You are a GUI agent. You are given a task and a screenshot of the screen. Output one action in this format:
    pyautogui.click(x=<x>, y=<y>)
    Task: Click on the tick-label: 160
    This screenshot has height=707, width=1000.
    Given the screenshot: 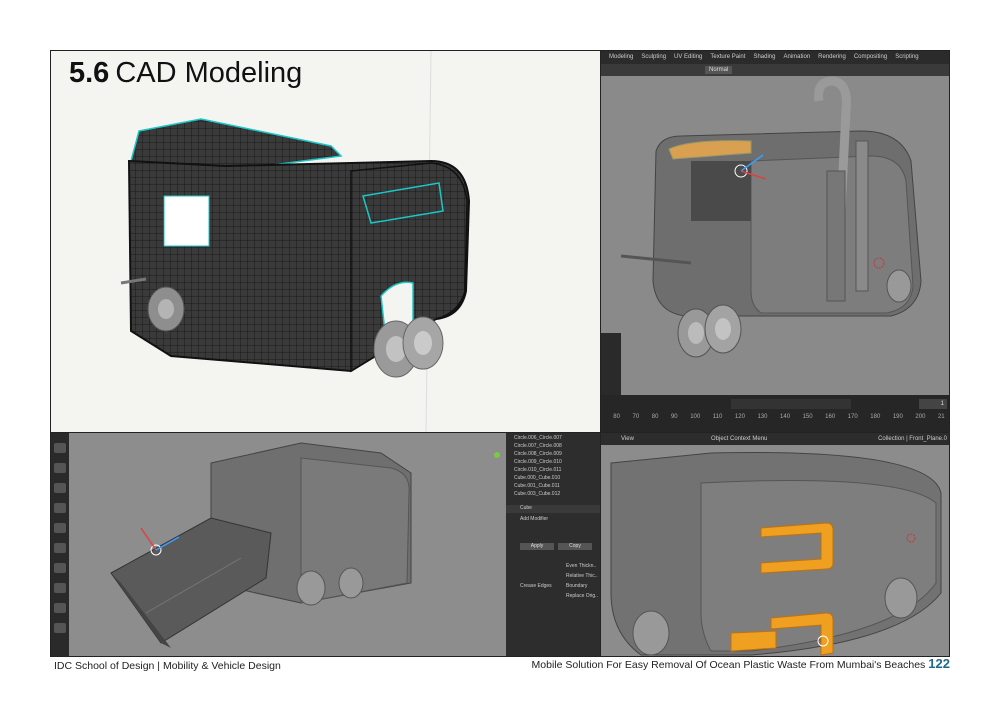 What is the action you would take?
    pyautogui.click(x=830, y=417)
    